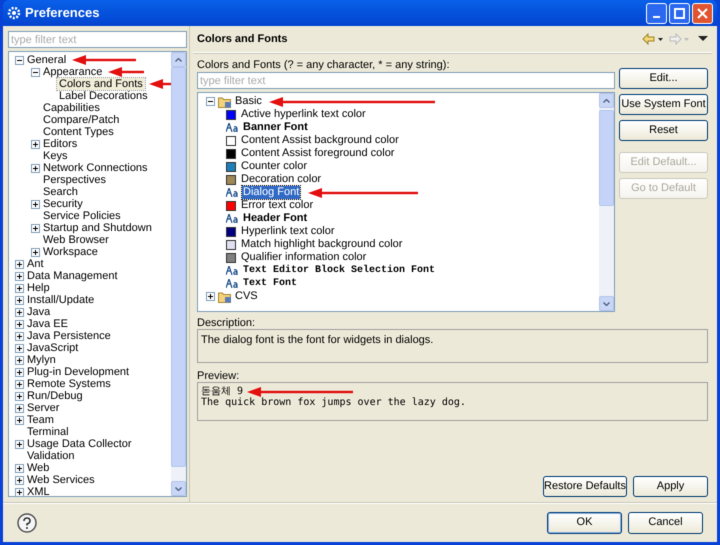 The height and width of the screenshot is (545, 720). I want to click on preference-item: Match highlight background color, so click(322, 244).